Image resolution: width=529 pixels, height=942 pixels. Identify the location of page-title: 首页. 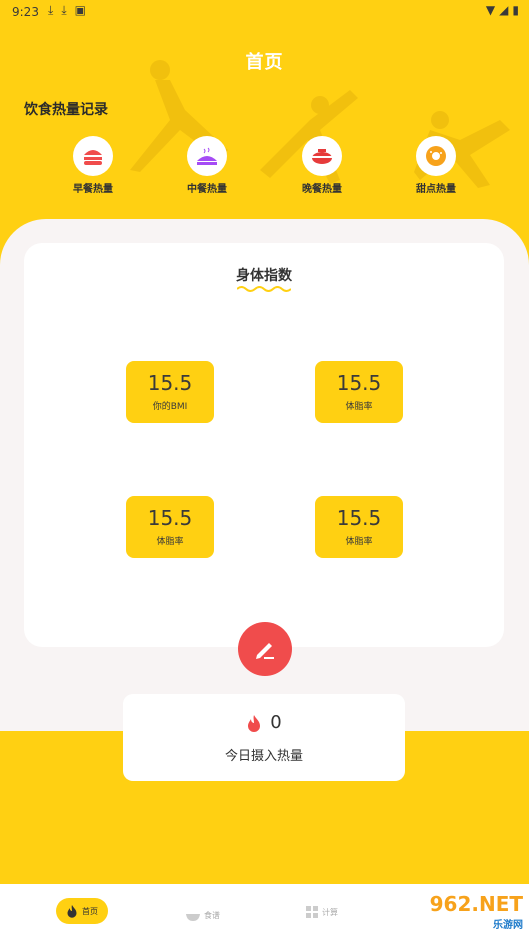
(264, 62).